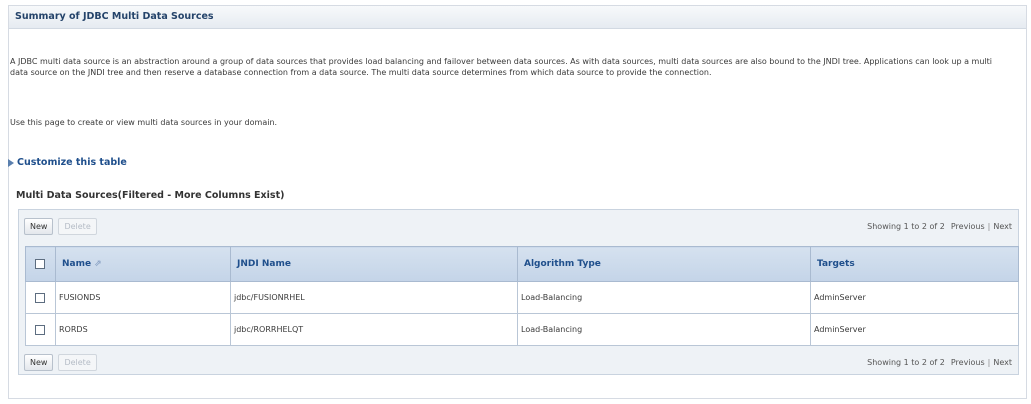 Image resolution: width=1031 pixels, height=404 pixels. I want to click on cell-jndi-name: jdbc/FUSIONRHEL, so click(374, 297).